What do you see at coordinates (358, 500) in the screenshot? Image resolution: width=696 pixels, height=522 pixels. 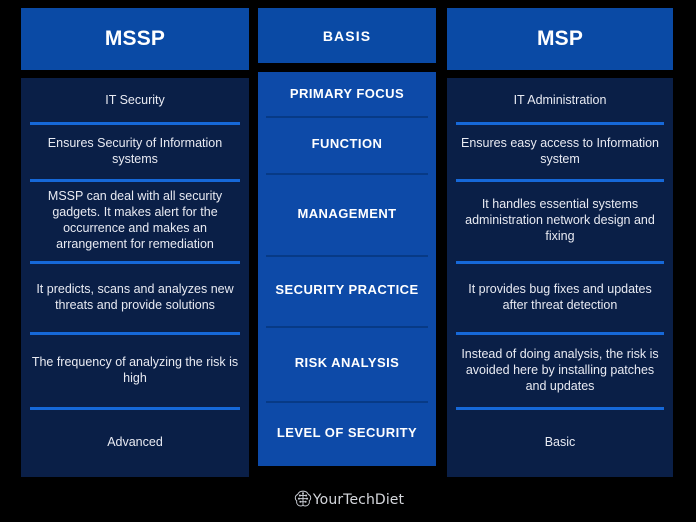 I see `brand-name: YourTechDiet` at bounding box center [358, 500].